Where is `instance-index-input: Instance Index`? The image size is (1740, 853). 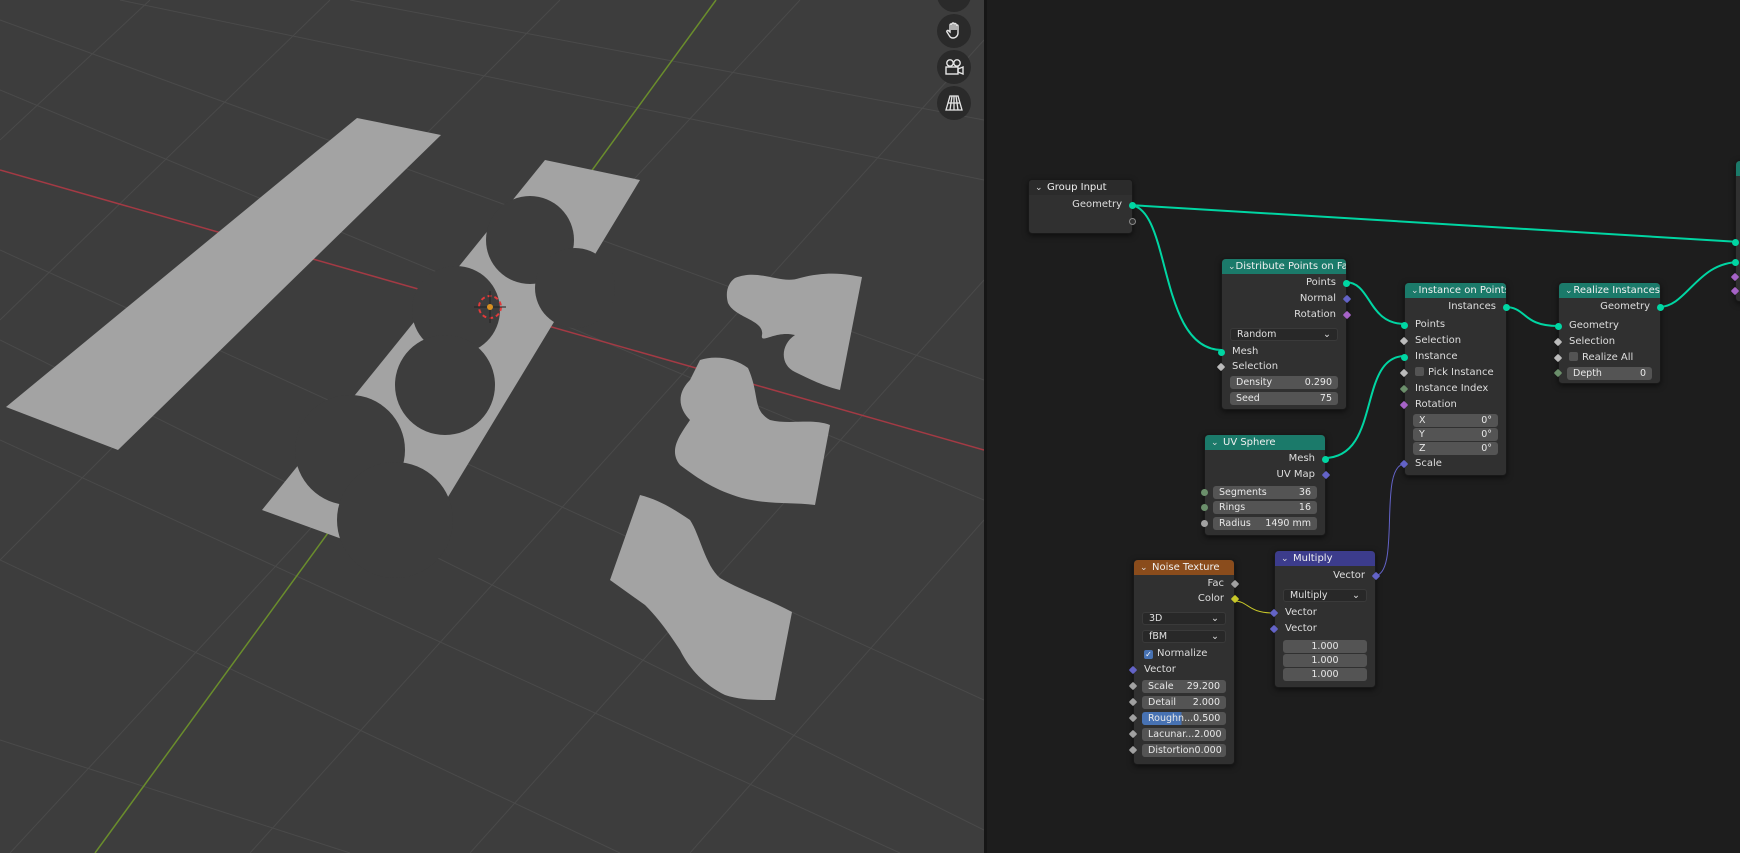
instance-index-input: Instance Index is located at coordinates (1452, 390).